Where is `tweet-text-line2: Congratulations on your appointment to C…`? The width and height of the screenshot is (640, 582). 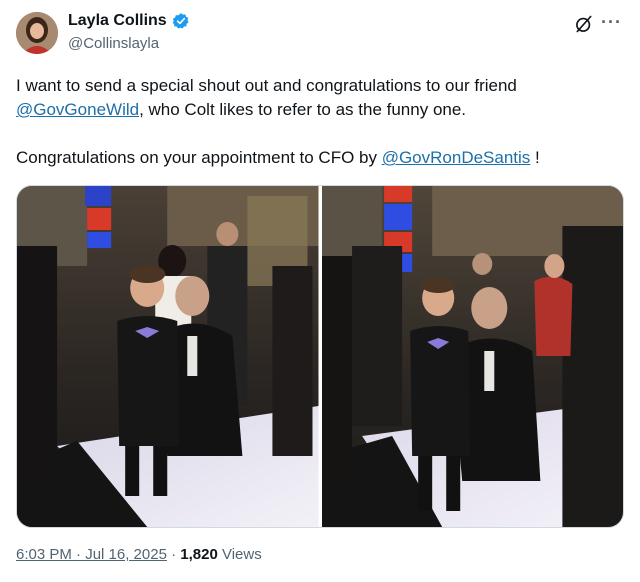 tweet-text-line2: Congratulations on your appointment to C… is located at coordinates (318, 158).